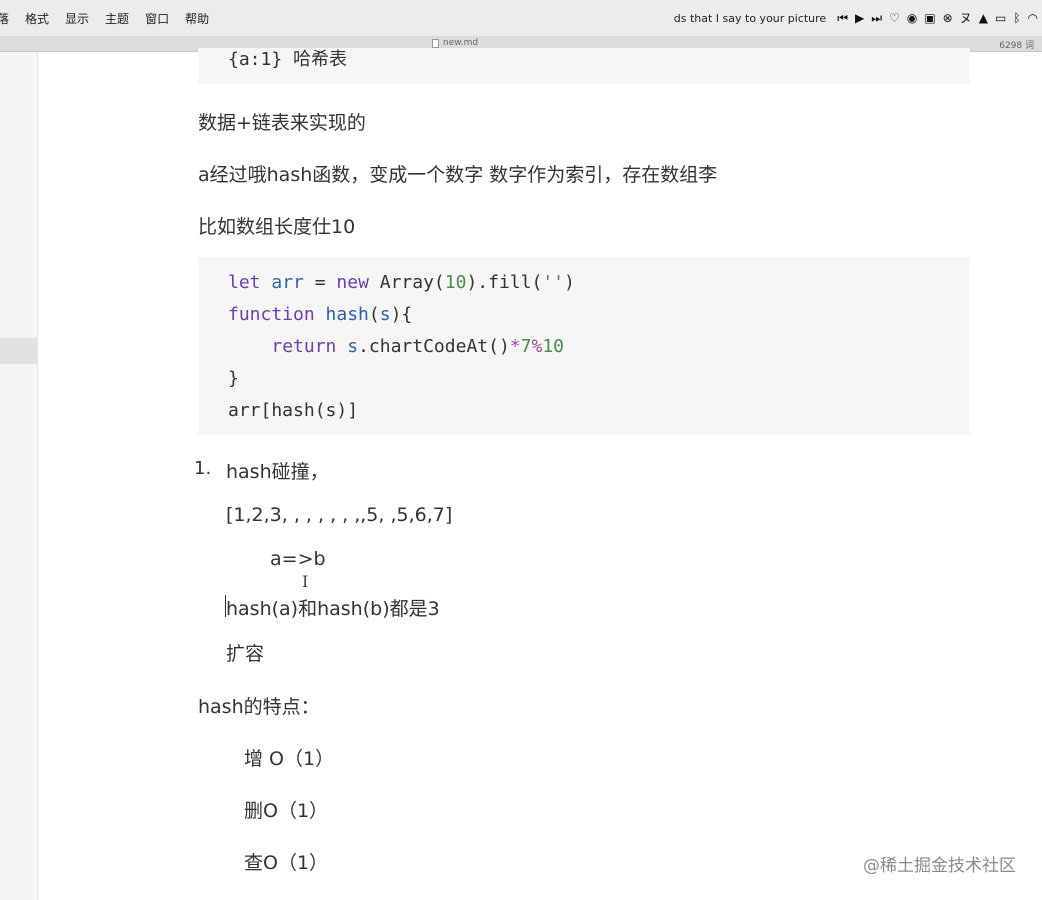 The width and height of the screenshot is (1042, 900). I want to click on word-count: 6298 词, so click(1016, 44).